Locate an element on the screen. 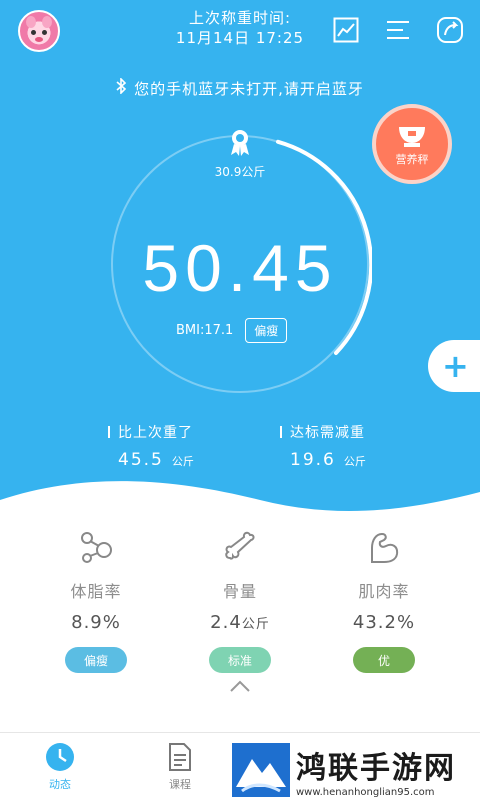 The width and height of the screenshot is (480, 800). metric-name: 肌肉率 is located at coordinates (384, 591).